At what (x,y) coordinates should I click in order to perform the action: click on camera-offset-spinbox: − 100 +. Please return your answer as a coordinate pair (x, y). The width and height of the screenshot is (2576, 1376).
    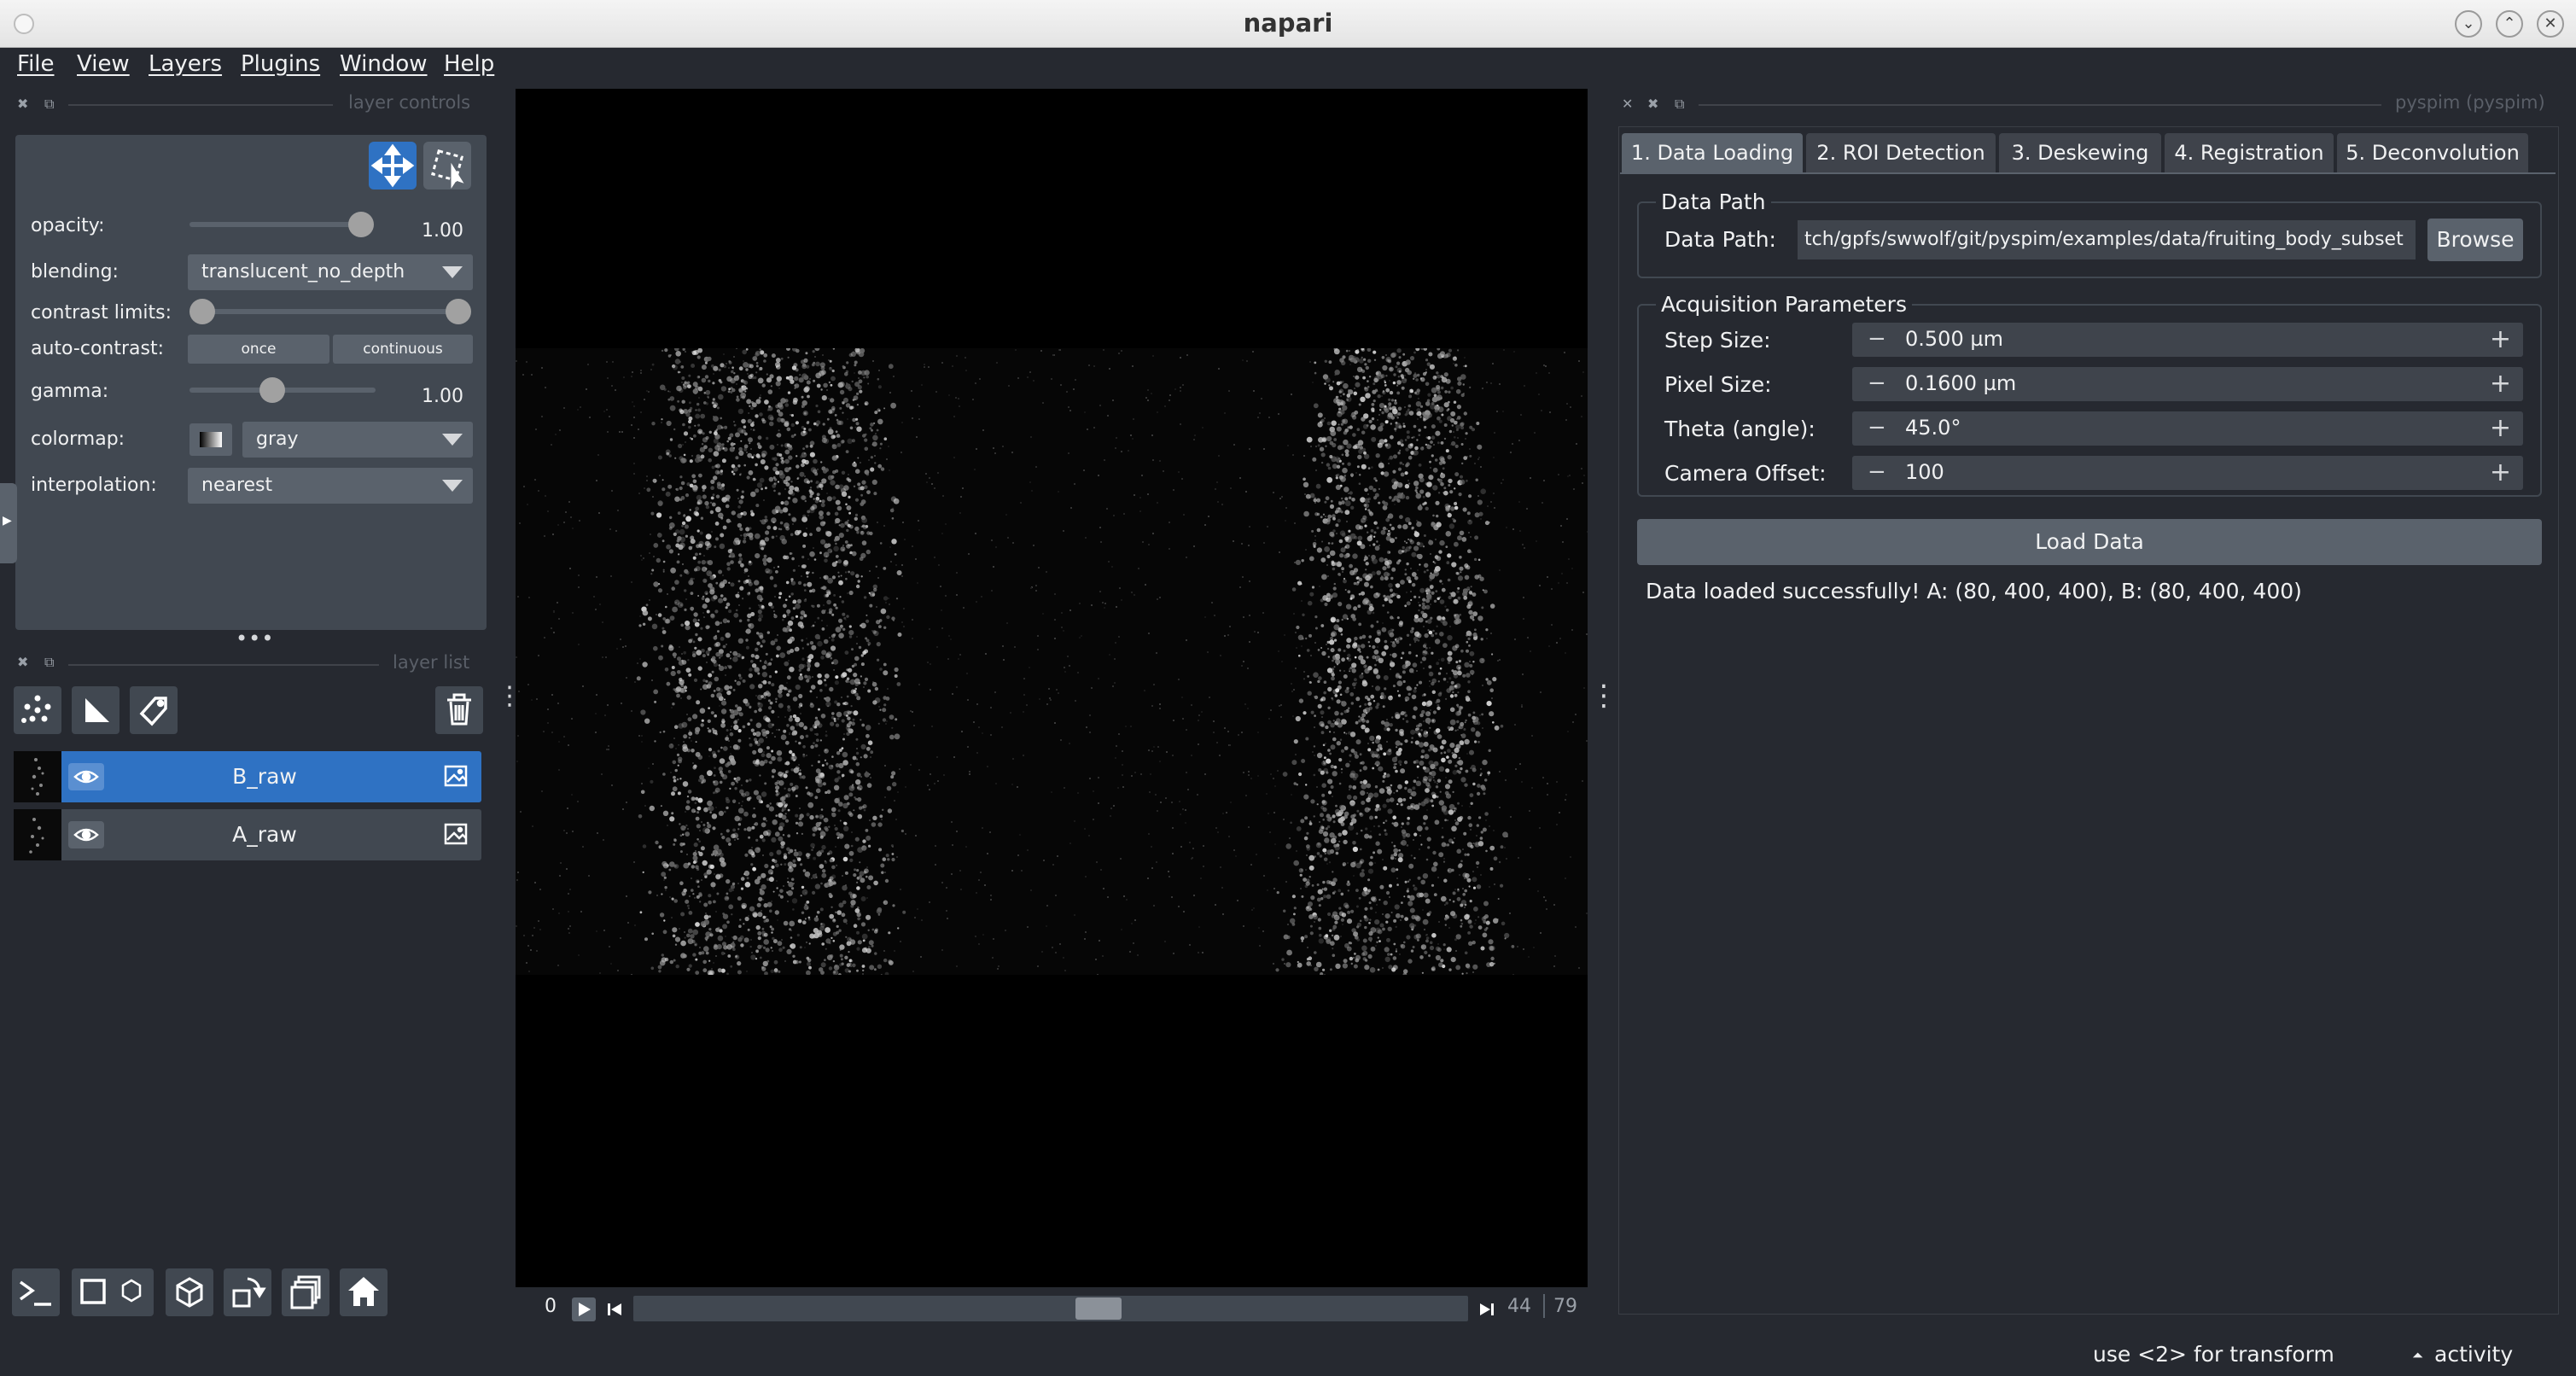
    Looking at the image, I should click on (2187, 473).